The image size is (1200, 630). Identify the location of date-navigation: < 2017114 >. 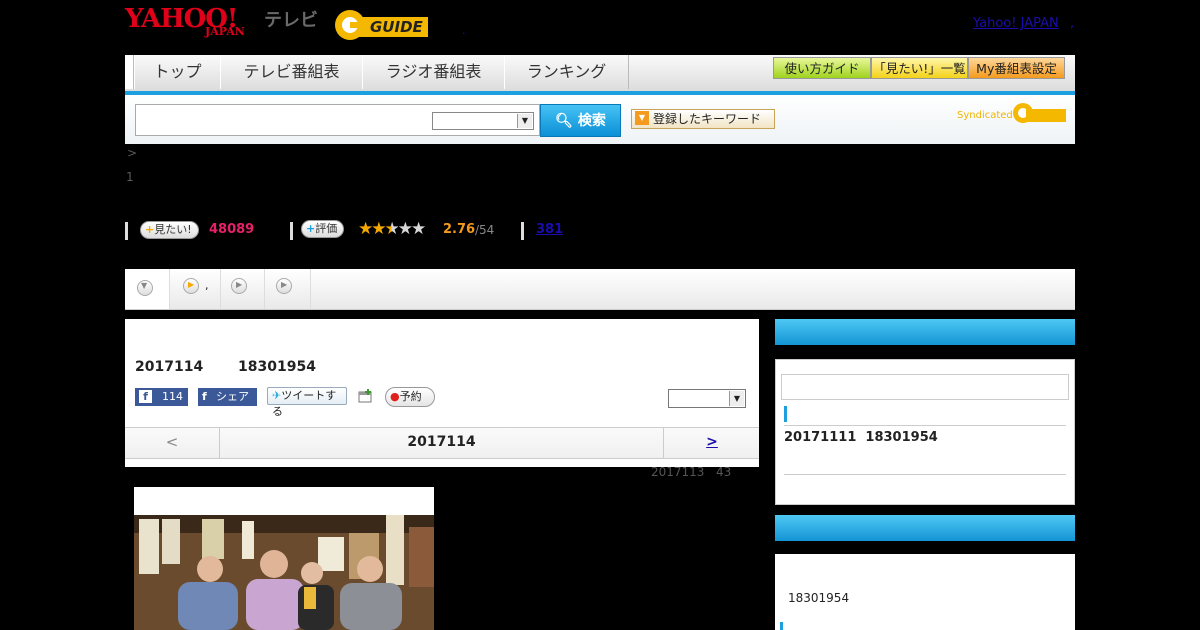
(442, 443).